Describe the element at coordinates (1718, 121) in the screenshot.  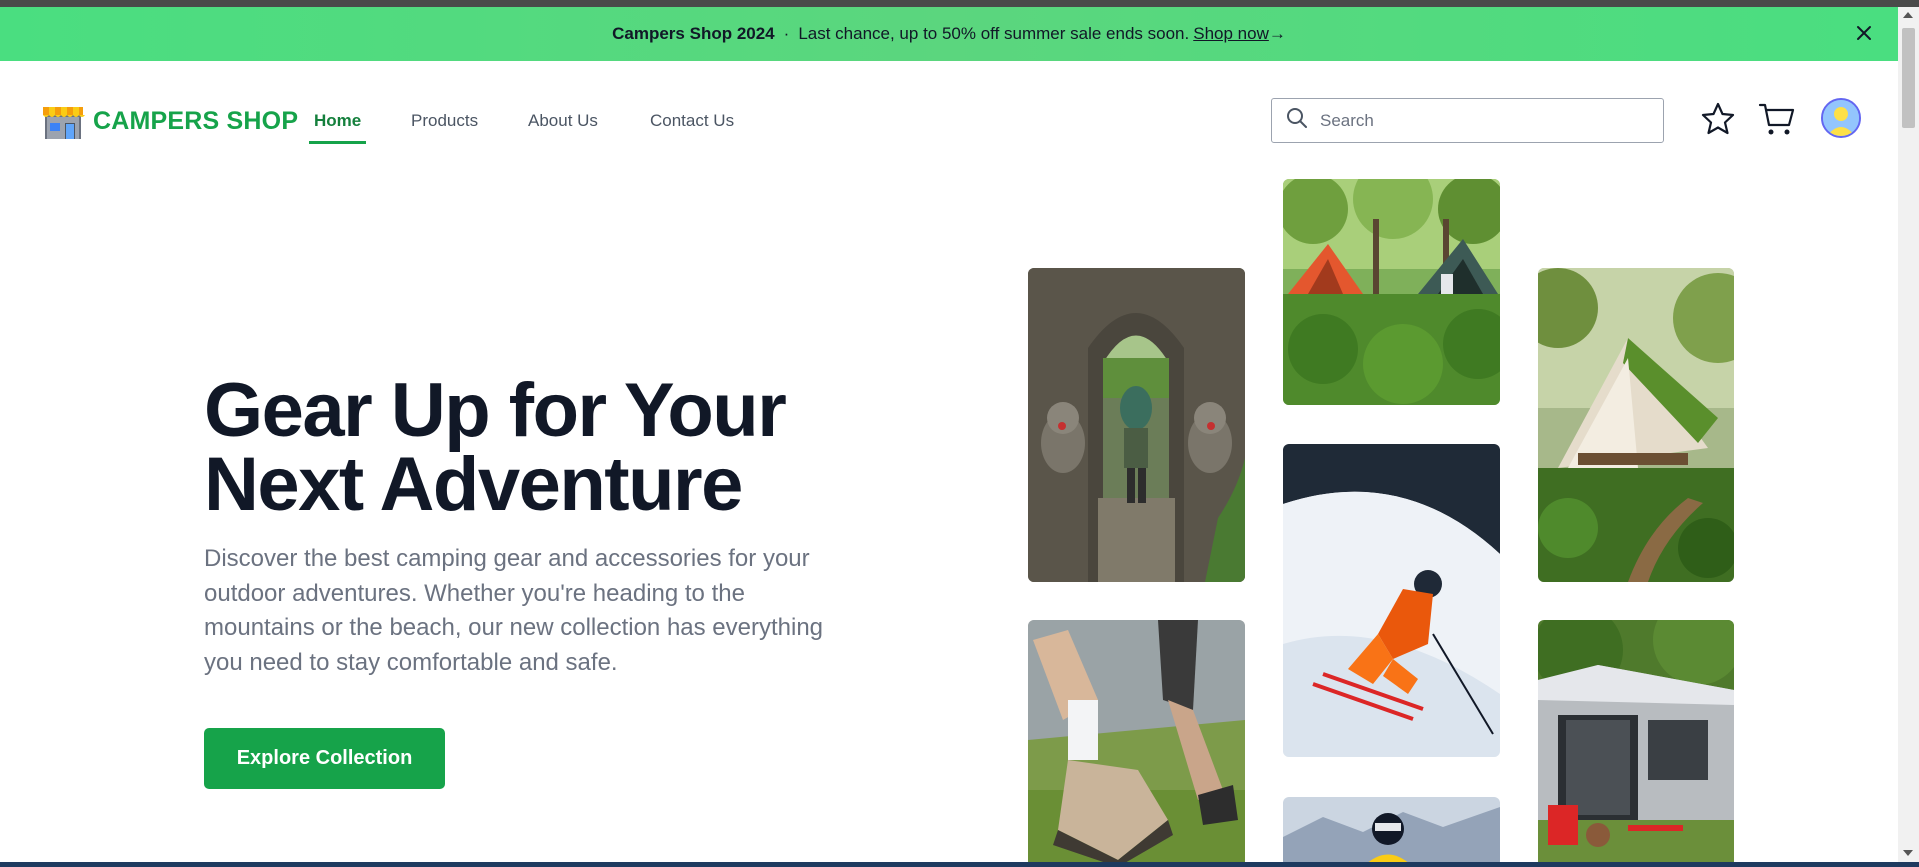
I see `star-icon` at that location.